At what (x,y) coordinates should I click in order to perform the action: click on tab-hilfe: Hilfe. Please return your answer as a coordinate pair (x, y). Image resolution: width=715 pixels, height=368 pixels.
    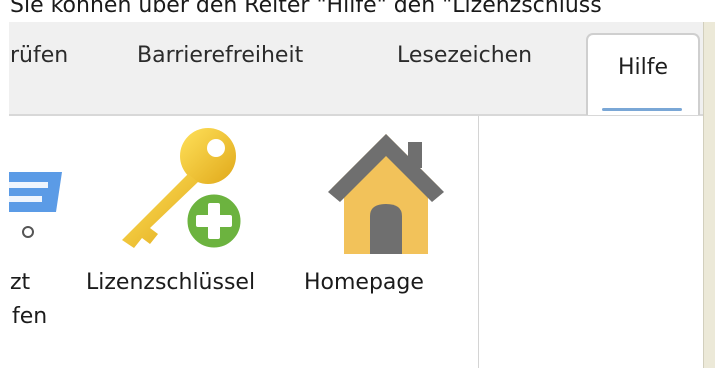
    Looking at the image, I should click on (643, 74).